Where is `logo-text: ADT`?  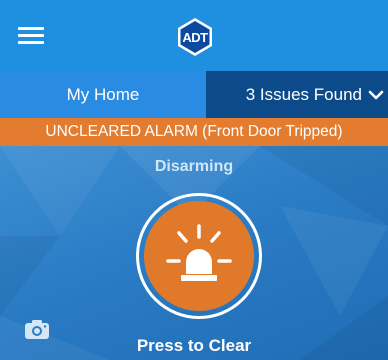
logo-text: ADT is located at coordinates (195, 37).